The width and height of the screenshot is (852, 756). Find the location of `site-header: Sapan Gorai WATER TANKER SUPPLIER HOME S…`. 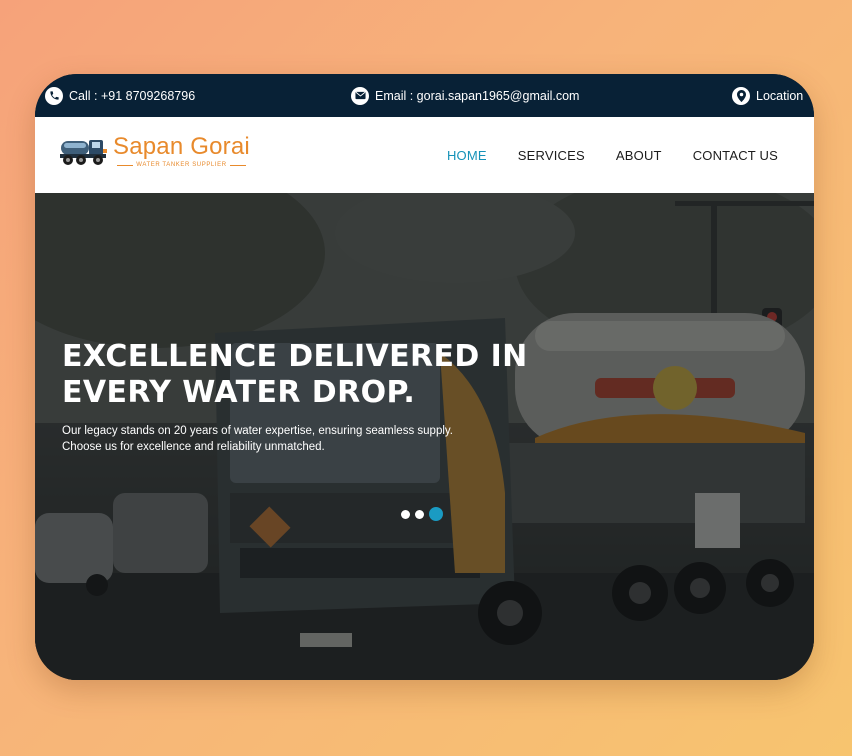

site-header: Sapan Gorai WATER TANKER SUPPLIER HOME S… is located at coordinates (424, 155).